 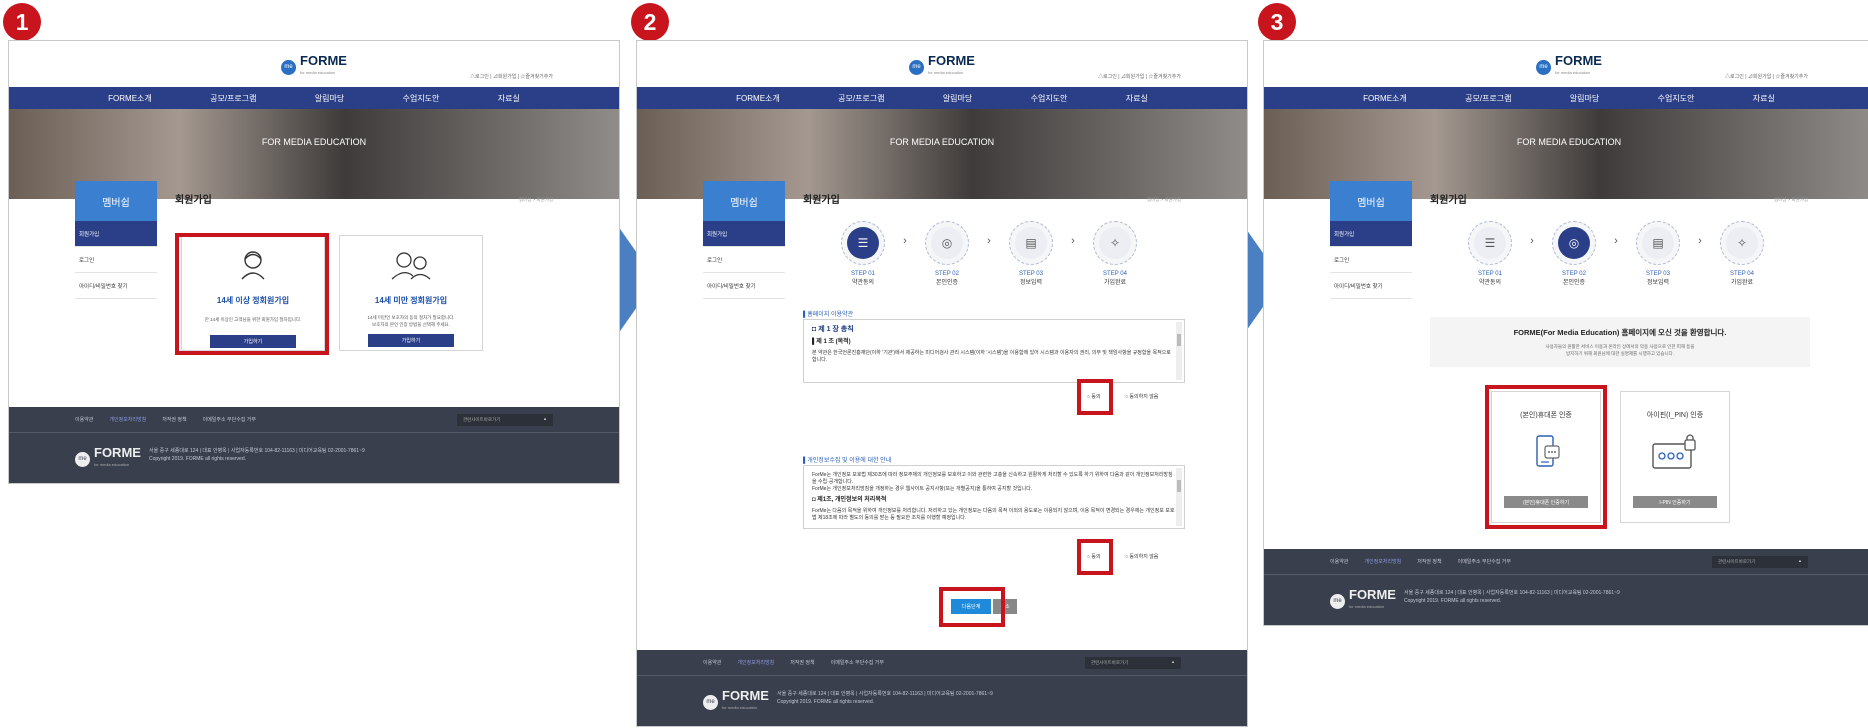 What do you see at coordinates (1095, 557) in the screenshot?
I see `highlight-box-privacy-agree` at bounding box center [1095, 557].